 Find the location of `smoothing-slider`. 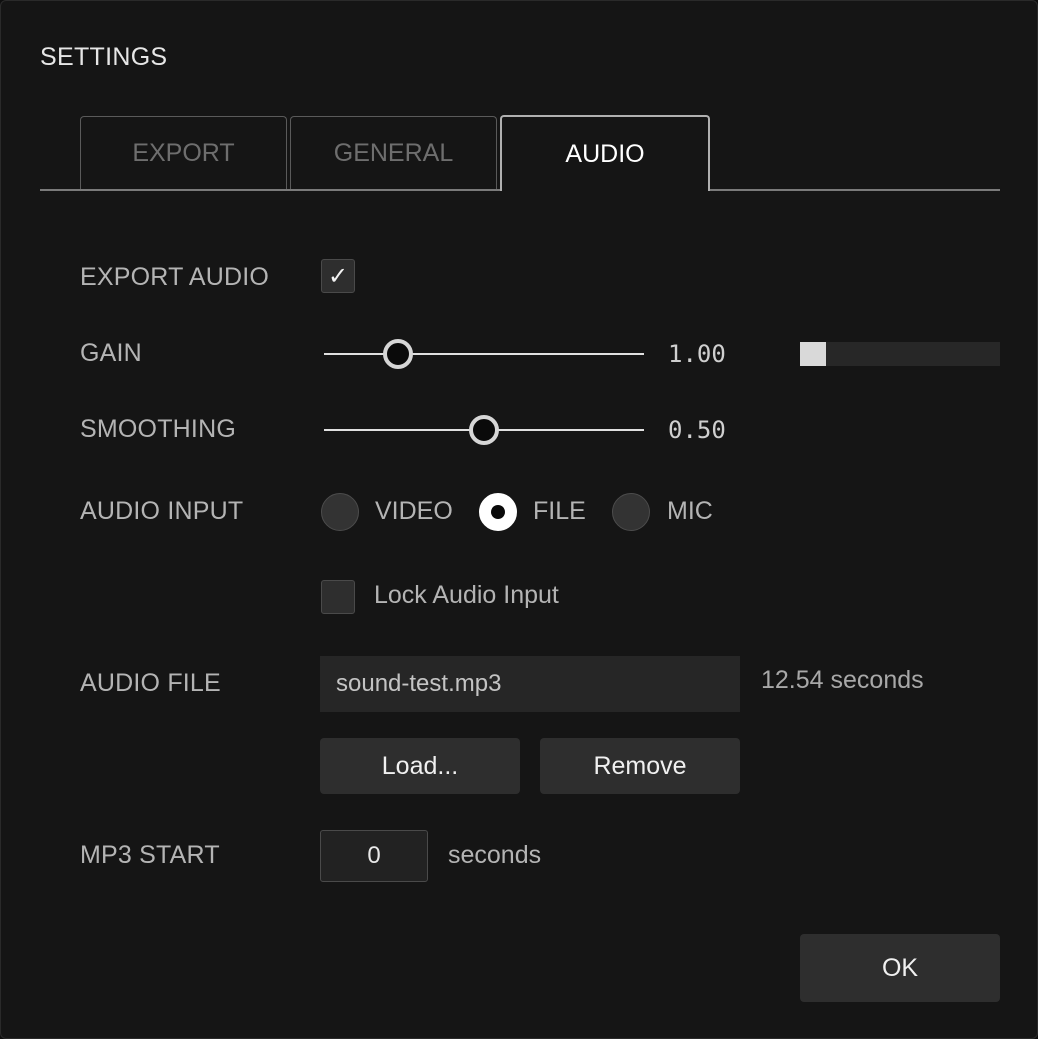

smoothing-slider is located at coordinates (484, 430).